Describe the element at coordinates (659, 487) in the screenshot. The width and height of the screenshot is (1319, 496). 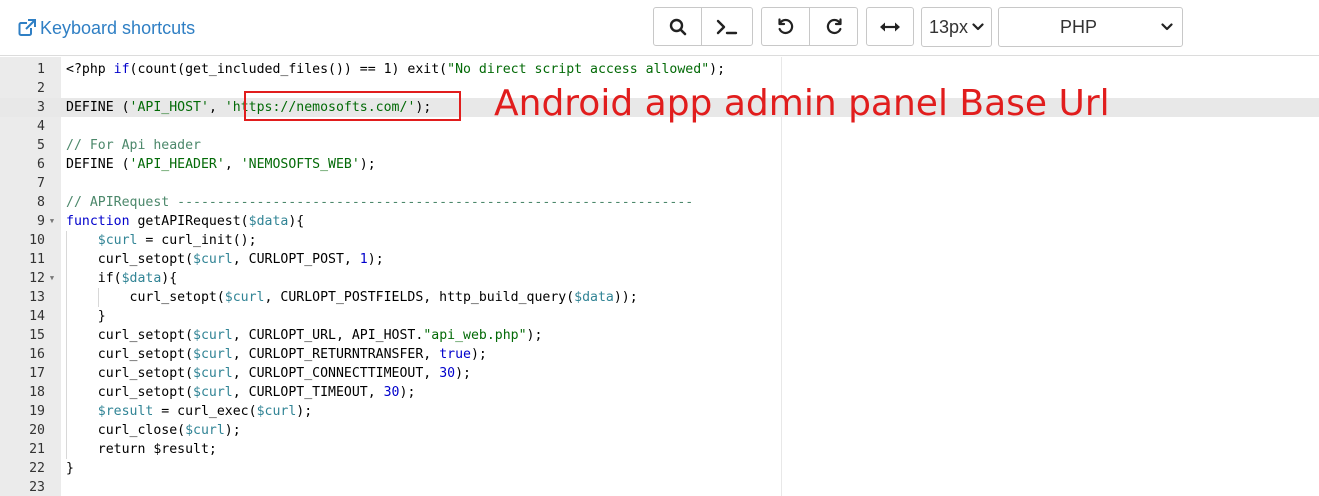
I see `code-line: 23` at that location.